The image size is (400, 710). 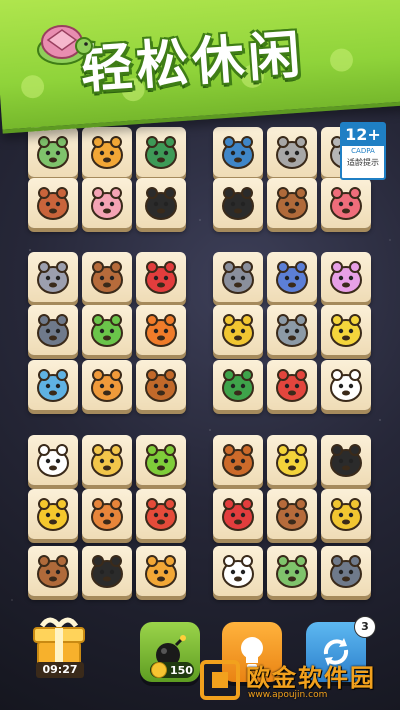 I want to click on tile-shiba, so click(x=107, y=514).